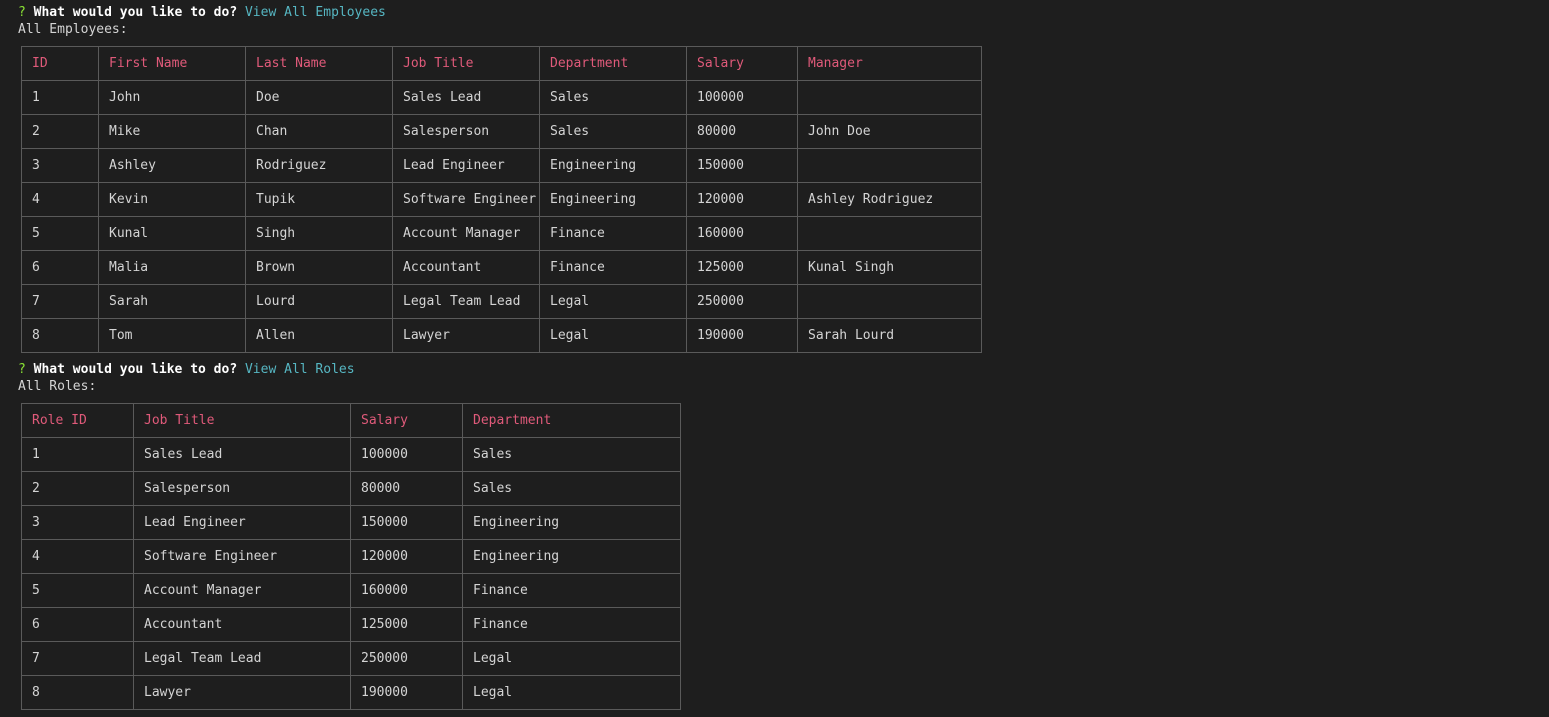  What do you see at coordinates (406, 556) in the screenshot?
I see `table-cell: 120000` at bounding box center [406, 556].